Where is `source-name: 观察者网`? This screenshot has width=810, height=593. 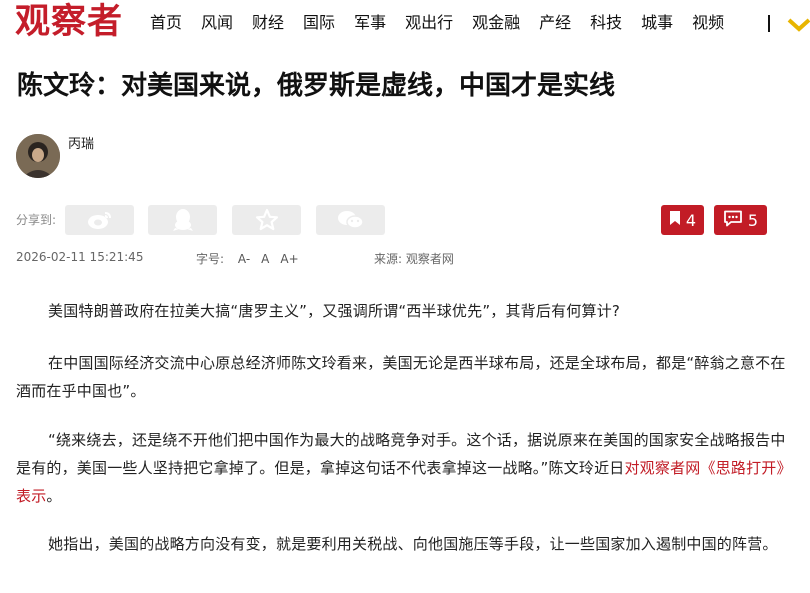
source-name: 观察者网 is located at coordinates (429, 259).